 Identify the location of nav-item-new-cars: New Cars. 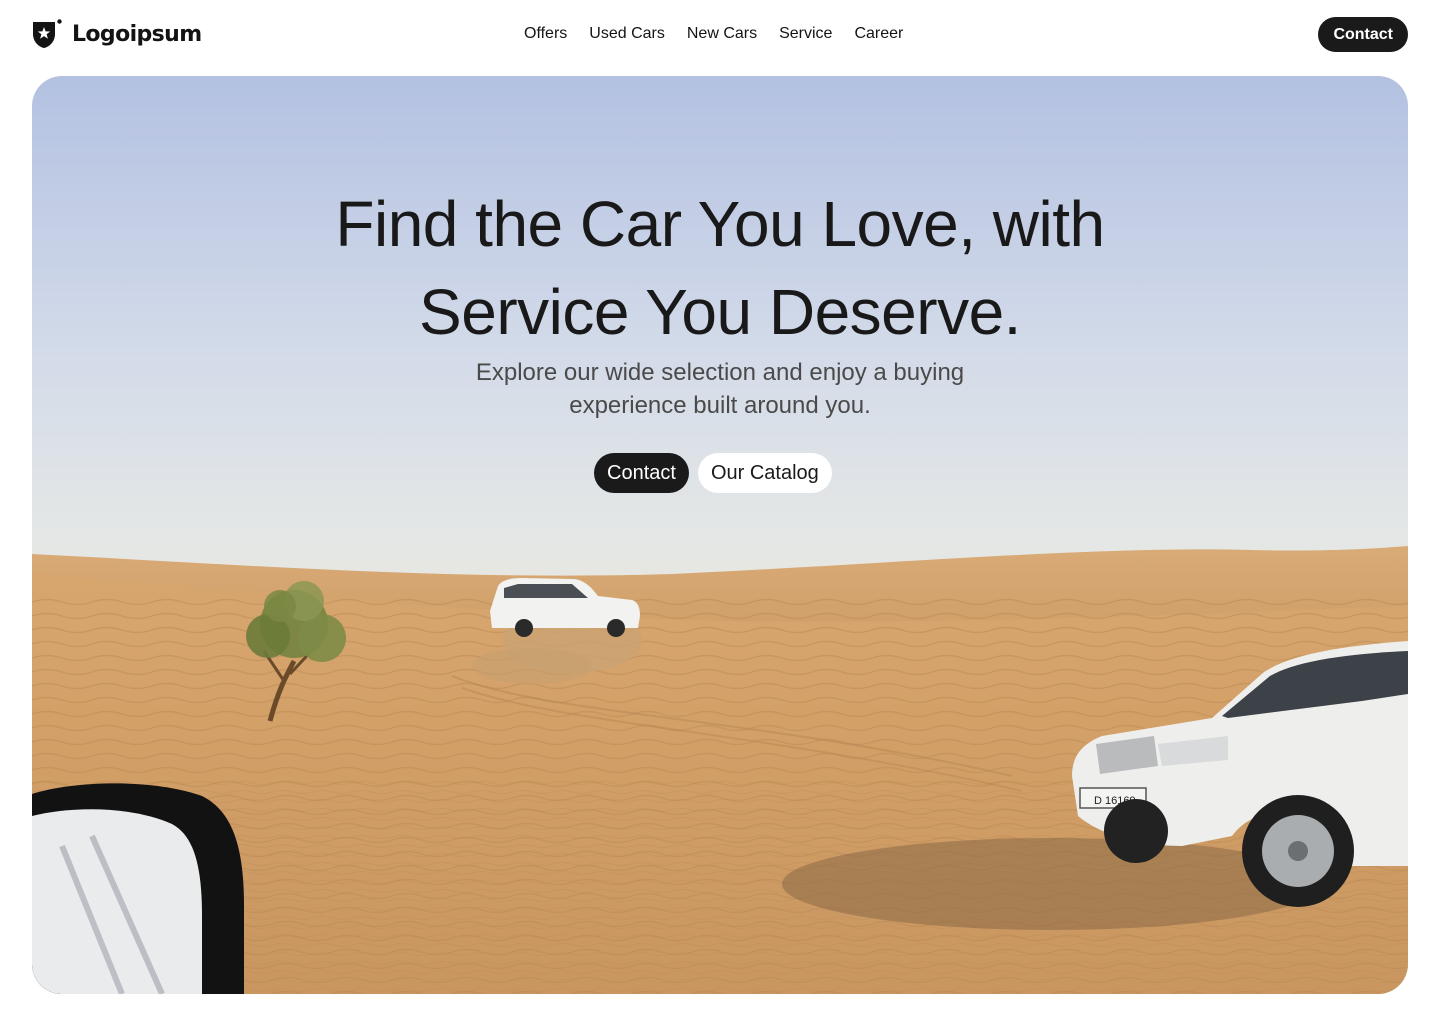
(722, 34).